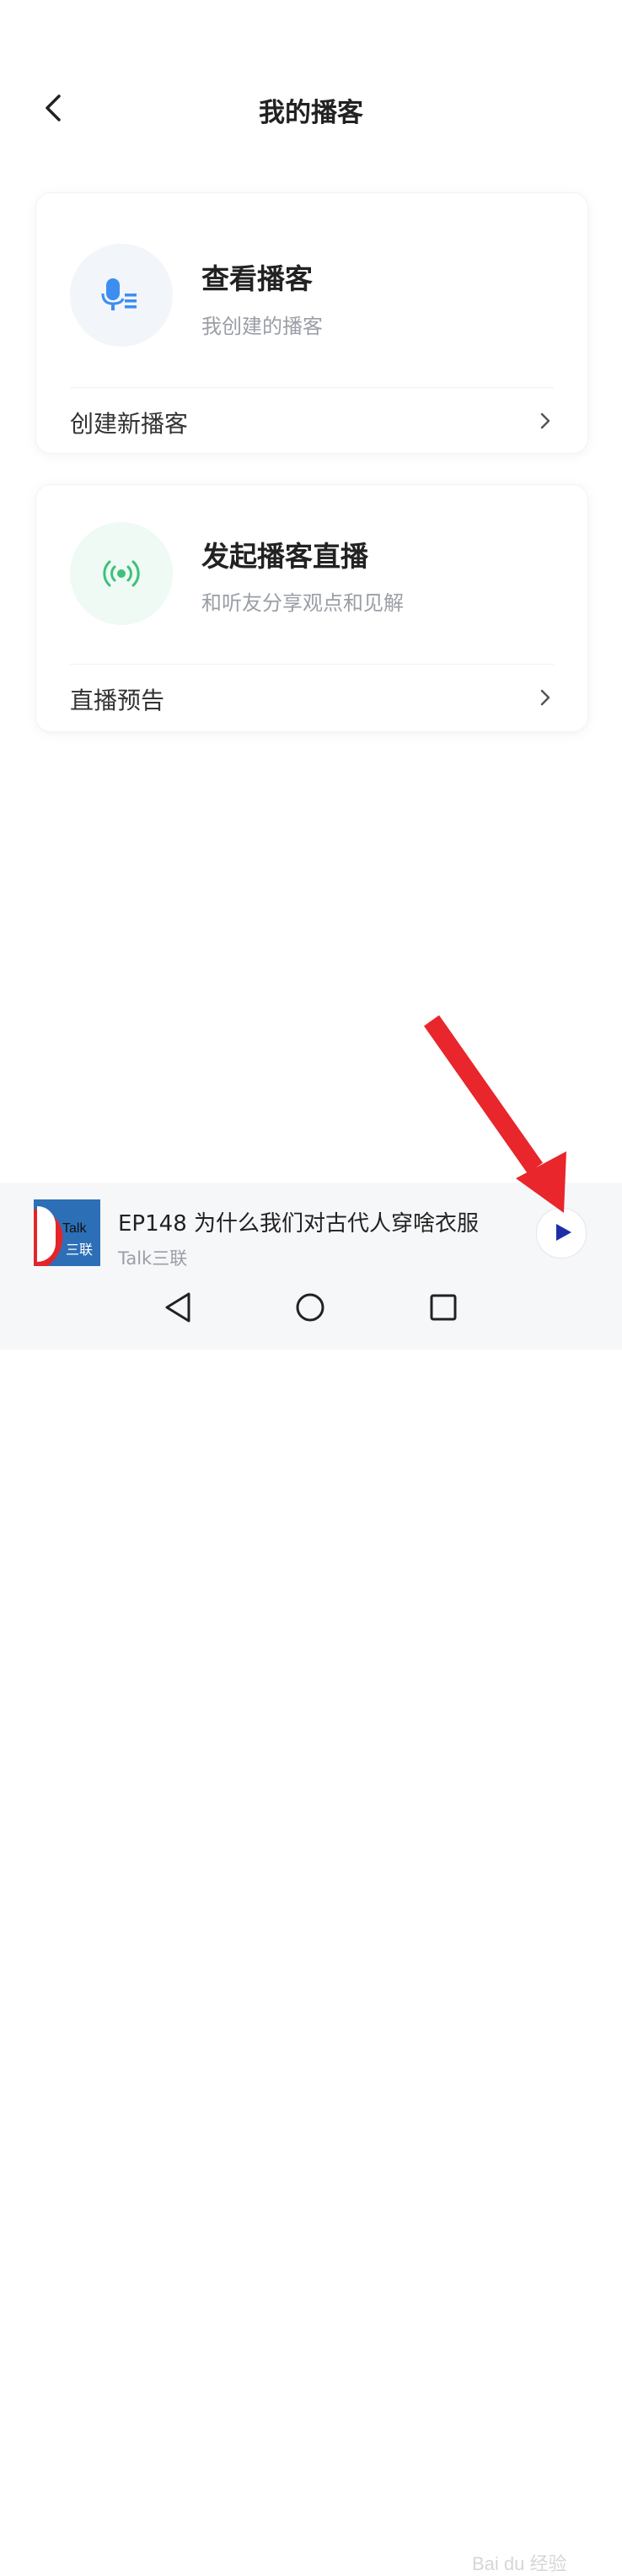  I want to click on cover-text-top: Talk, so click(74, 1228).